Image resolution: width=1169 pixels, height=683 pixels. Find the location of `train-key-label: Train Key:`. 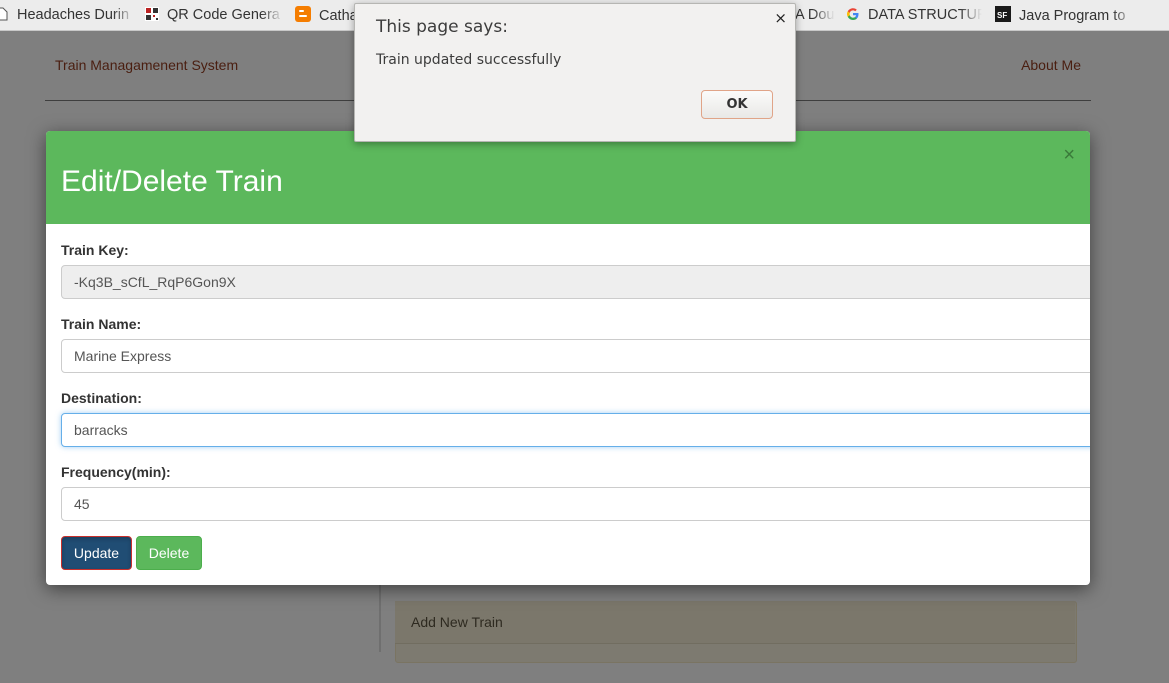

train-key-label: Train Key: is located at coordinates (95, 250).